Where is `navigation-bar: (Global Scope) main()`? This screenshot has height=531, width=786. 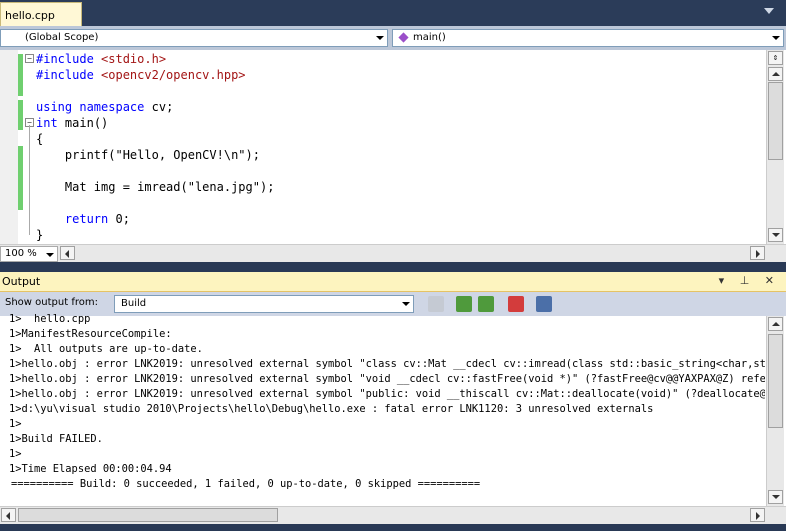
navigation-bar: (Global Scope) main() is located at coordinates (393, 38).